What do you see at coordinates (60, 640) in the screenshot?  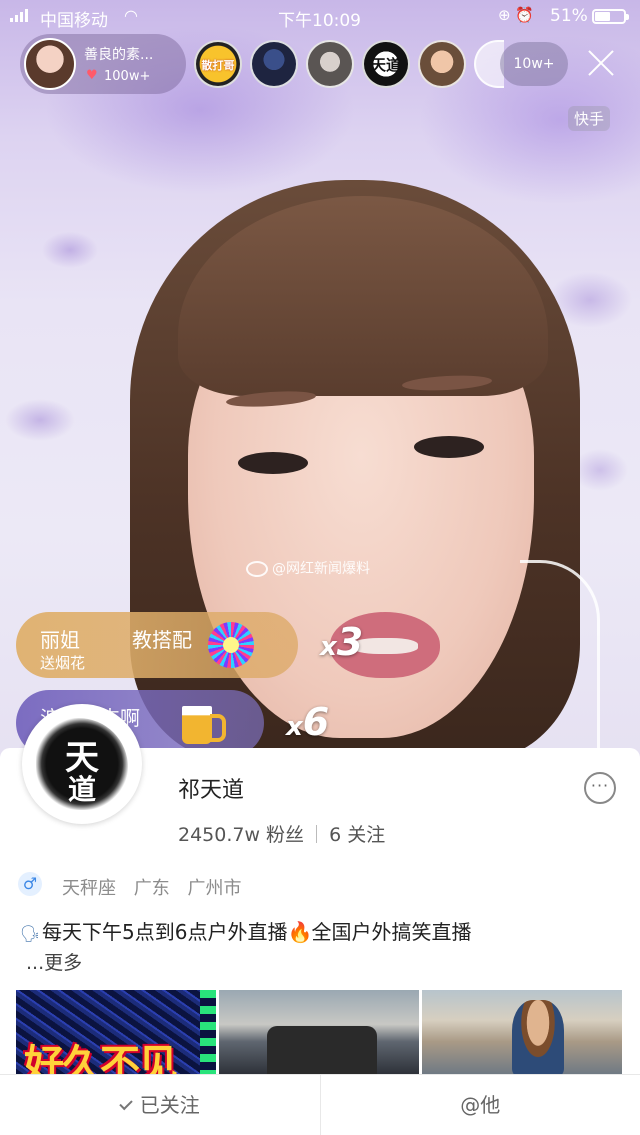 I see `gift-sender: 丽姐` at bounding box center [60, 640].